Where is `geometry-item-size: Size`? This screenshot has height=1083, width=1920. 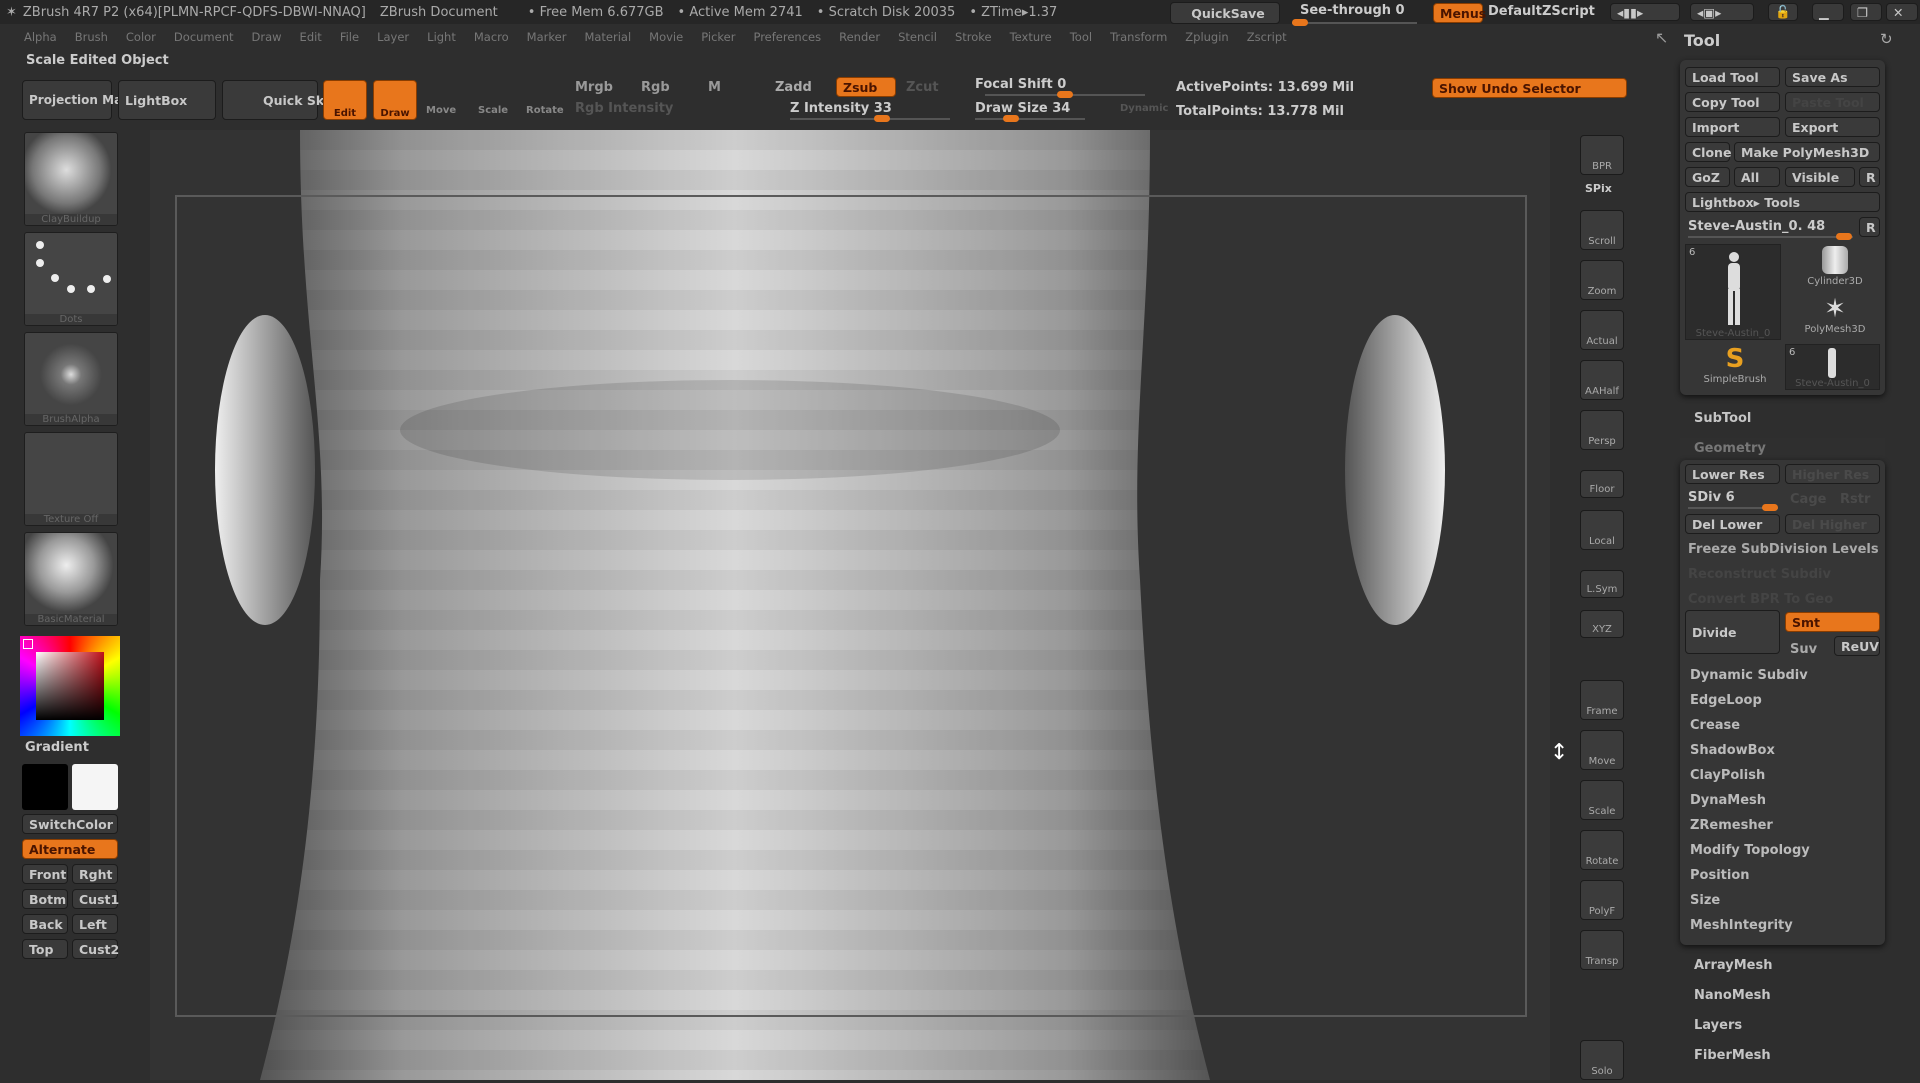 geometry-item-size: Size is located at coordinates (1705, 900).